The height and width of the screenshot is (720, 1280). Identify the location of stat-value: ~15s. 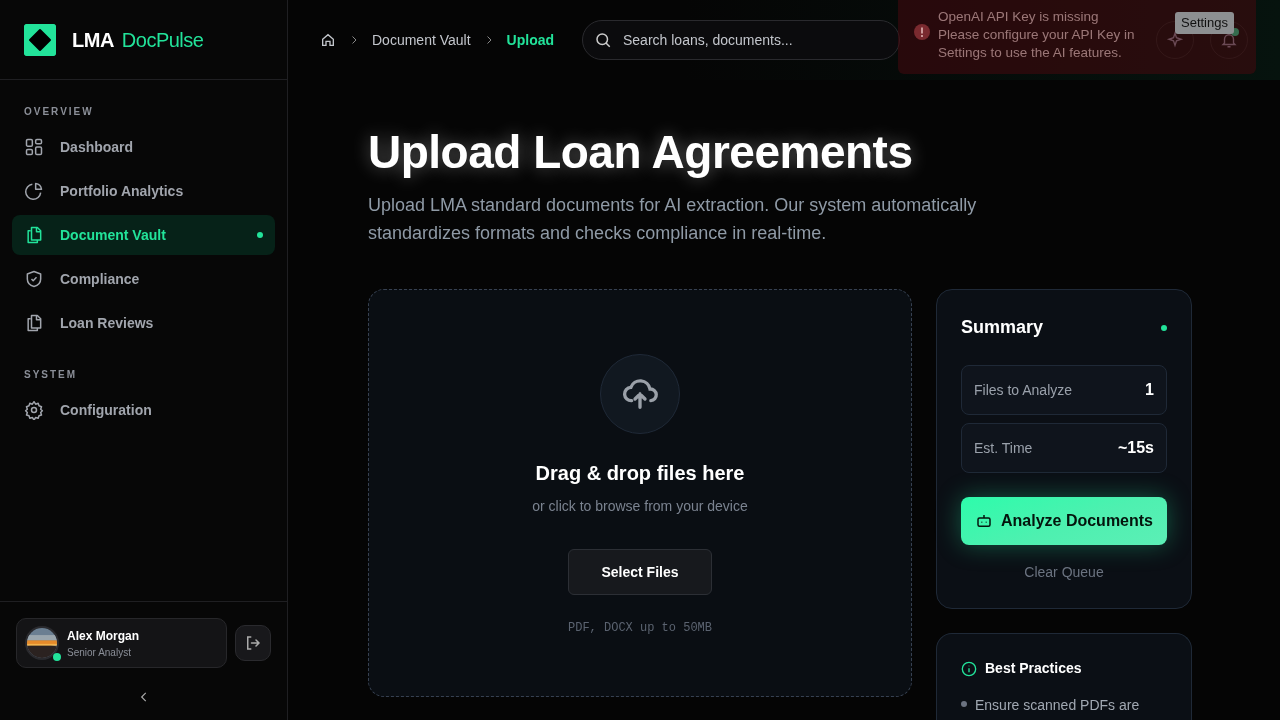
(1135, 448).